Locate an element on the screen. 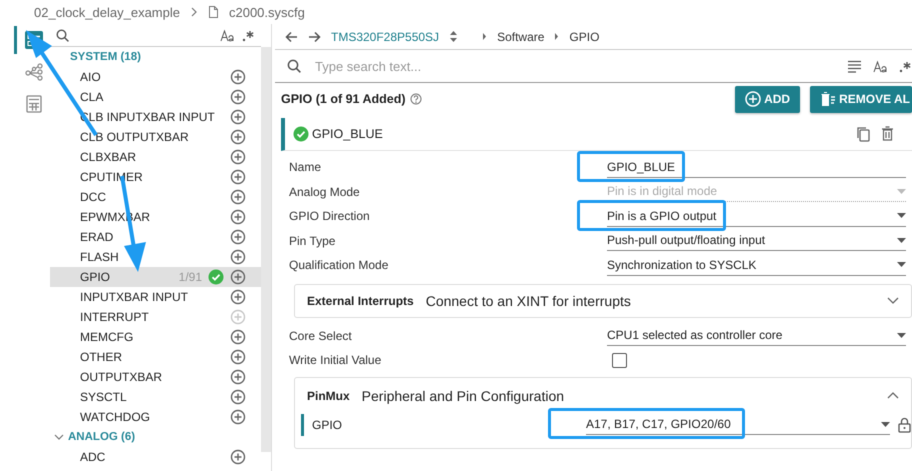 This screenshot has height=471, width=912. module-item: FLASH is located at coordinates (155, 257).